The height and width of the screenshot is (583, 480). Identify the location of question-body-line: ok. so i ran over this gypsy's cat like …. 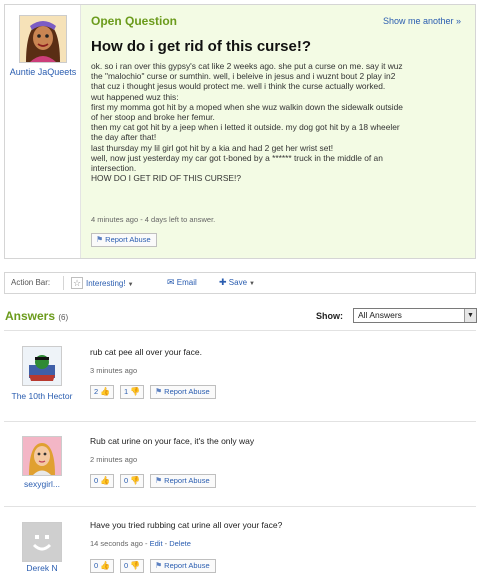
(247, 66).